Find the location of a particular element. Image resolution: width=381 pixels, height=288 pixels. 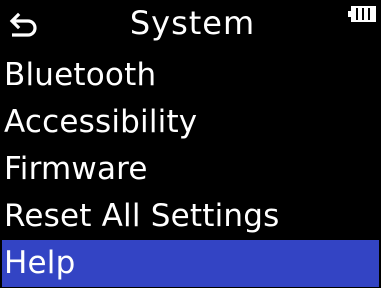

page-title: System is located at coordinates (190, 23).